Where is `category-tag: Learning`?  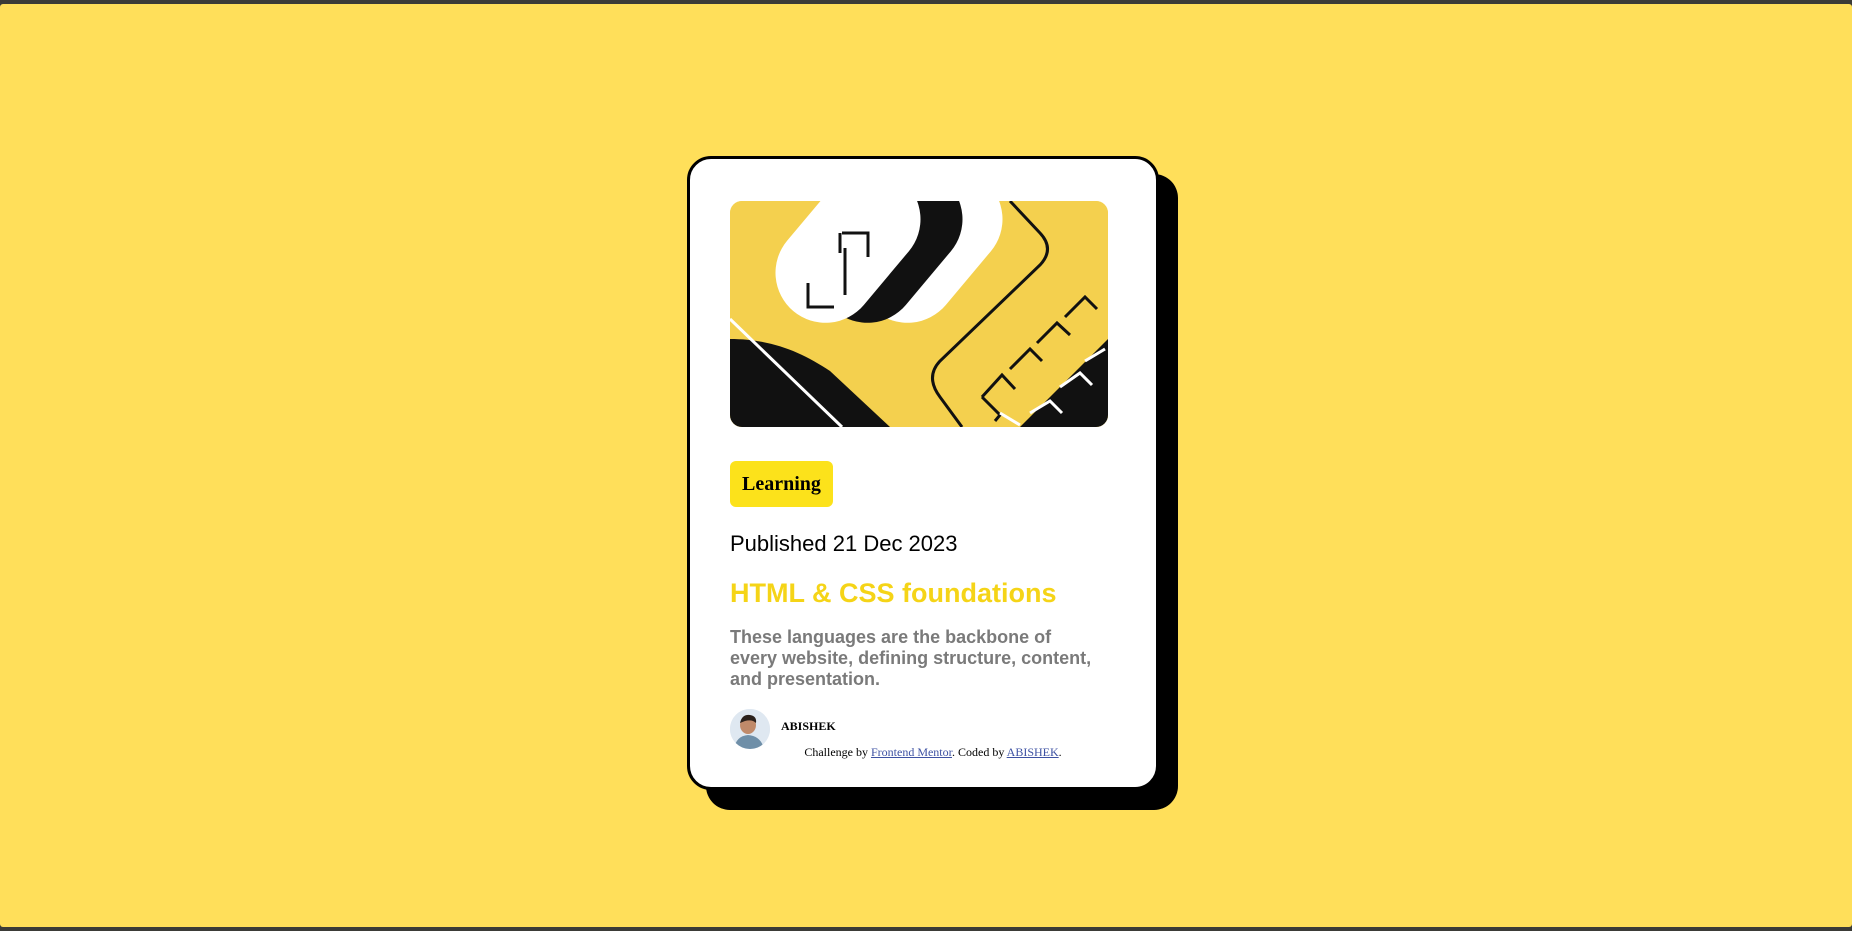 category-tag: Learning is located at coordinates (781, 484).